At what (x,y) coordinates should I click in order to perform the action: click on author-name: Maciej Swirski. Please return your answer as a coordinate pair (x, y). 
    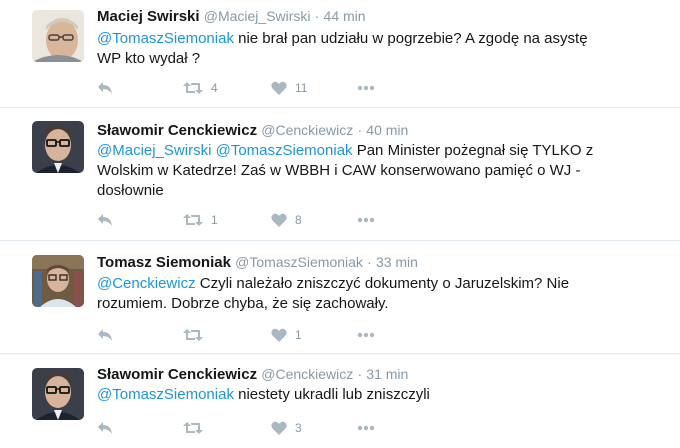
    Looking at the image, I should click on (148, 16).